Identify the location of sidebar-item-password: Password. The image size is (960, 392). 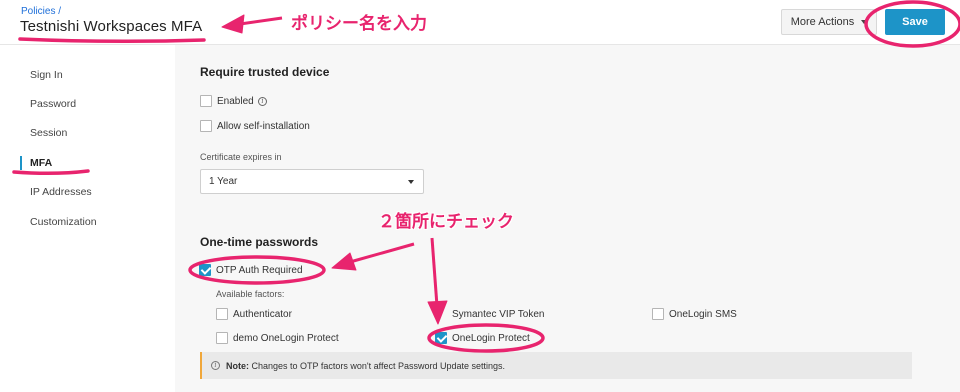
(53, 104).